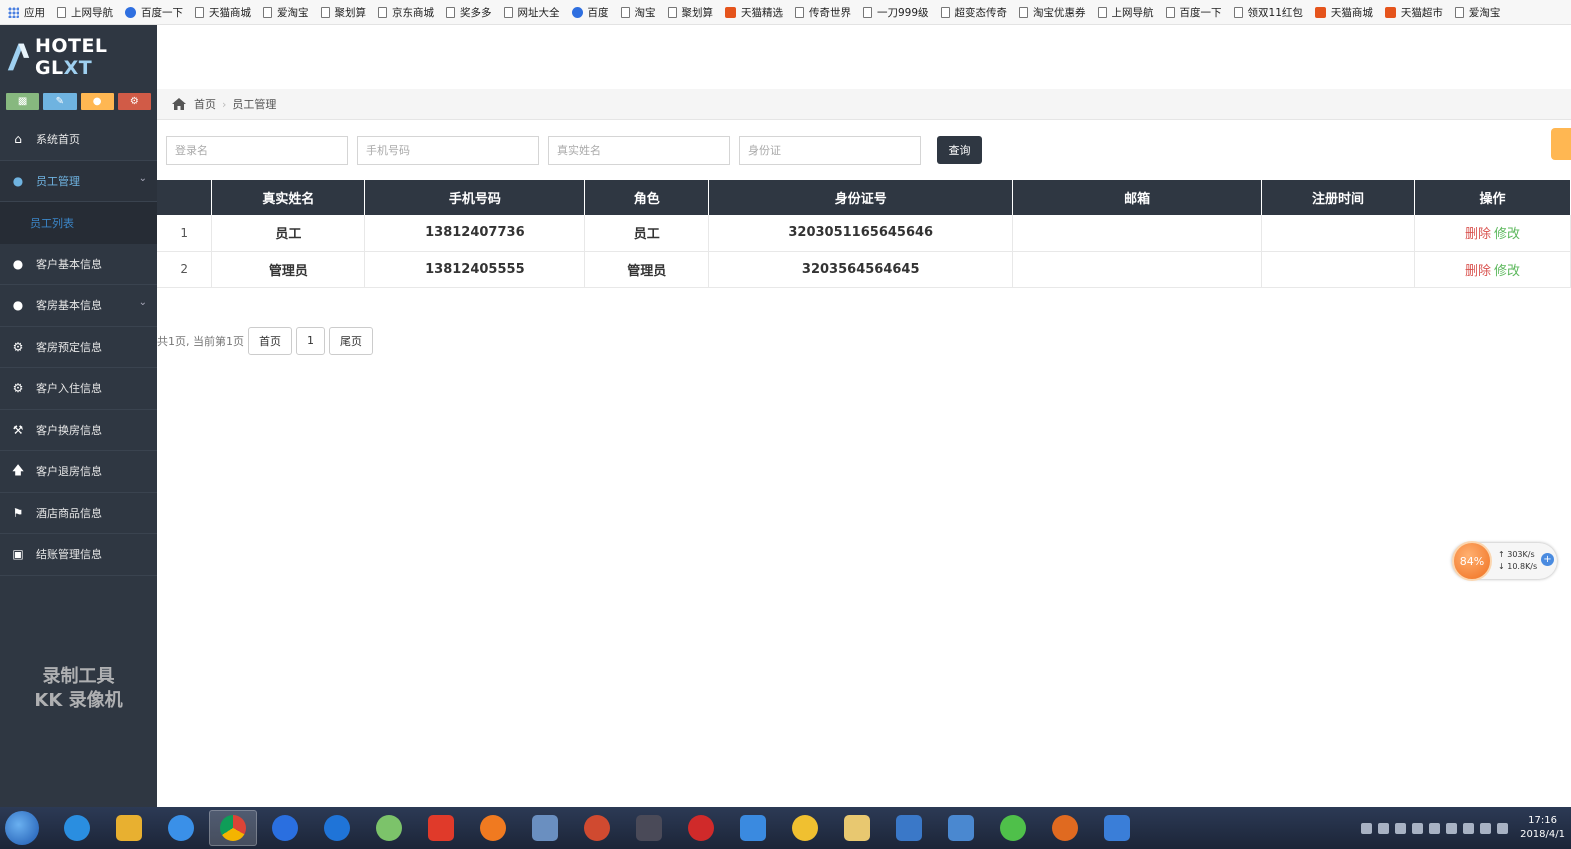 This screenshot has width=1571, height=849. Describe the element at coordinates (233, 828) in the screenshot. I see `chrome-taskbar-icon` at that location.